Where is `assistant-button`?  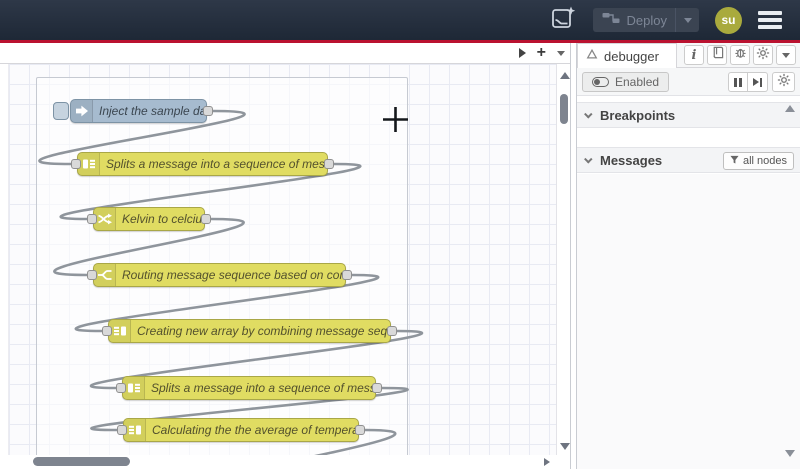 assistant-button is located at coordinates (563, 20).